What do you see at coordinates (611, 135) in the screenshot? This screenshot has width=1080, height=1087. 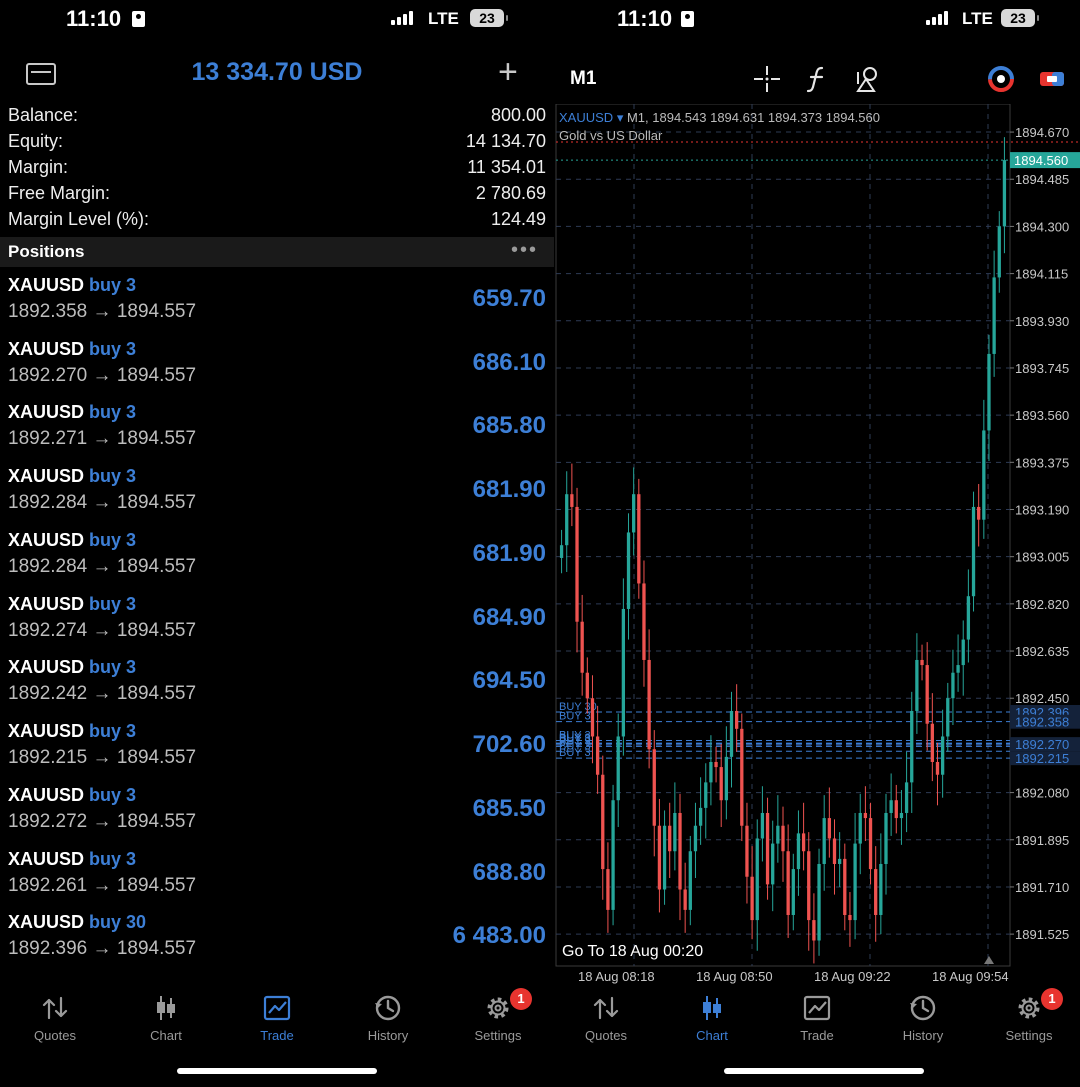 I see `chart-description: Gold vs US Dollar` at bounding box center [611, 135].